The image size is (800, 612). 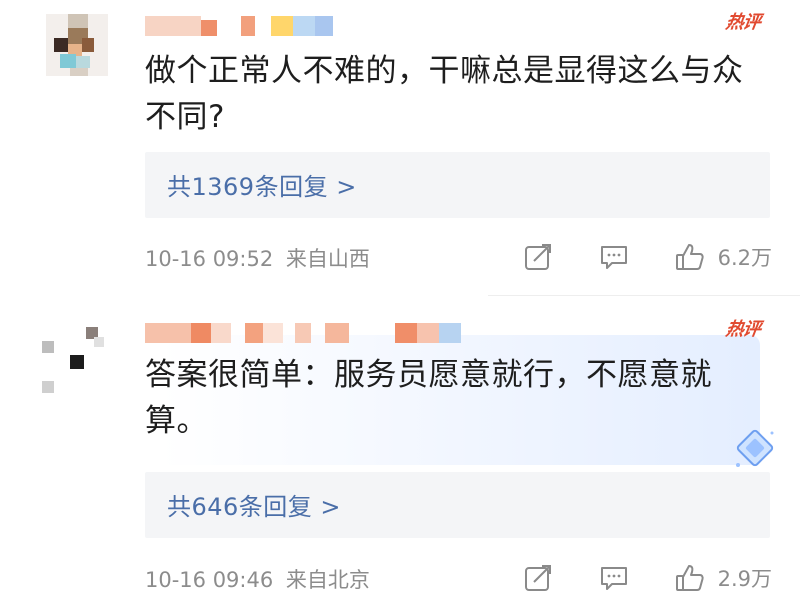 I want to click on comment-text: 做个正常人不难的，干嘛总是显得这么与众不同?, so click(x=444, y=94).